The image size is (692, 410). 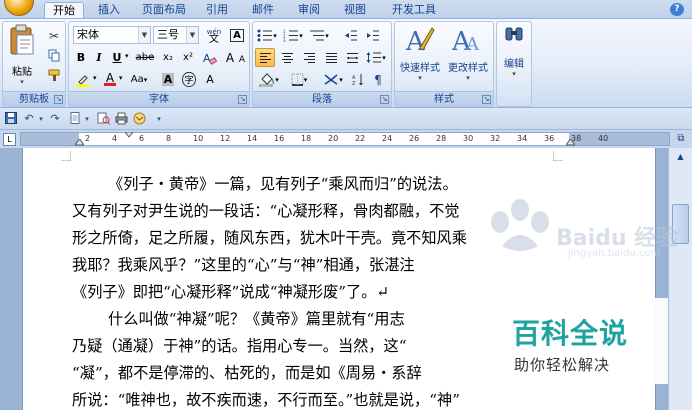 I want to click on text-effect-button: A, so click(x=210, y=79).